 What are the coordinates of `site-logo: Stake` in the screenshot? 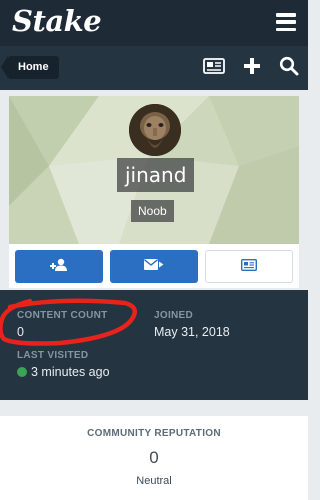 It's located at (57, 21).